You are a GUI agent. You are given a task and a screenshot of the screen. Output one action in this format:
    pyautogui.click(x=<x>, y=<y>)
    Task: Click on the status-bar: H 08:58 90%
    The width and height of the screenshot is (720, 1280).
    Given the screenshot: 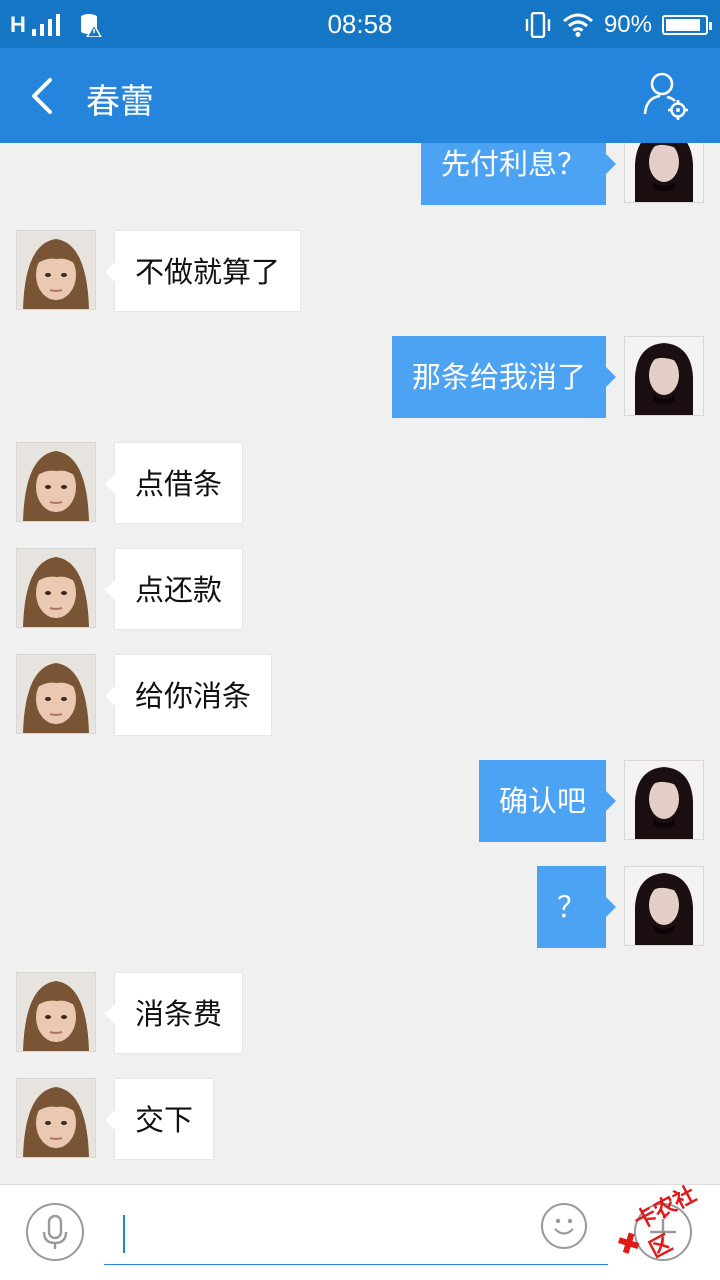 What is the action you would take?
    pyautogui.click(x=360, y=24)
    